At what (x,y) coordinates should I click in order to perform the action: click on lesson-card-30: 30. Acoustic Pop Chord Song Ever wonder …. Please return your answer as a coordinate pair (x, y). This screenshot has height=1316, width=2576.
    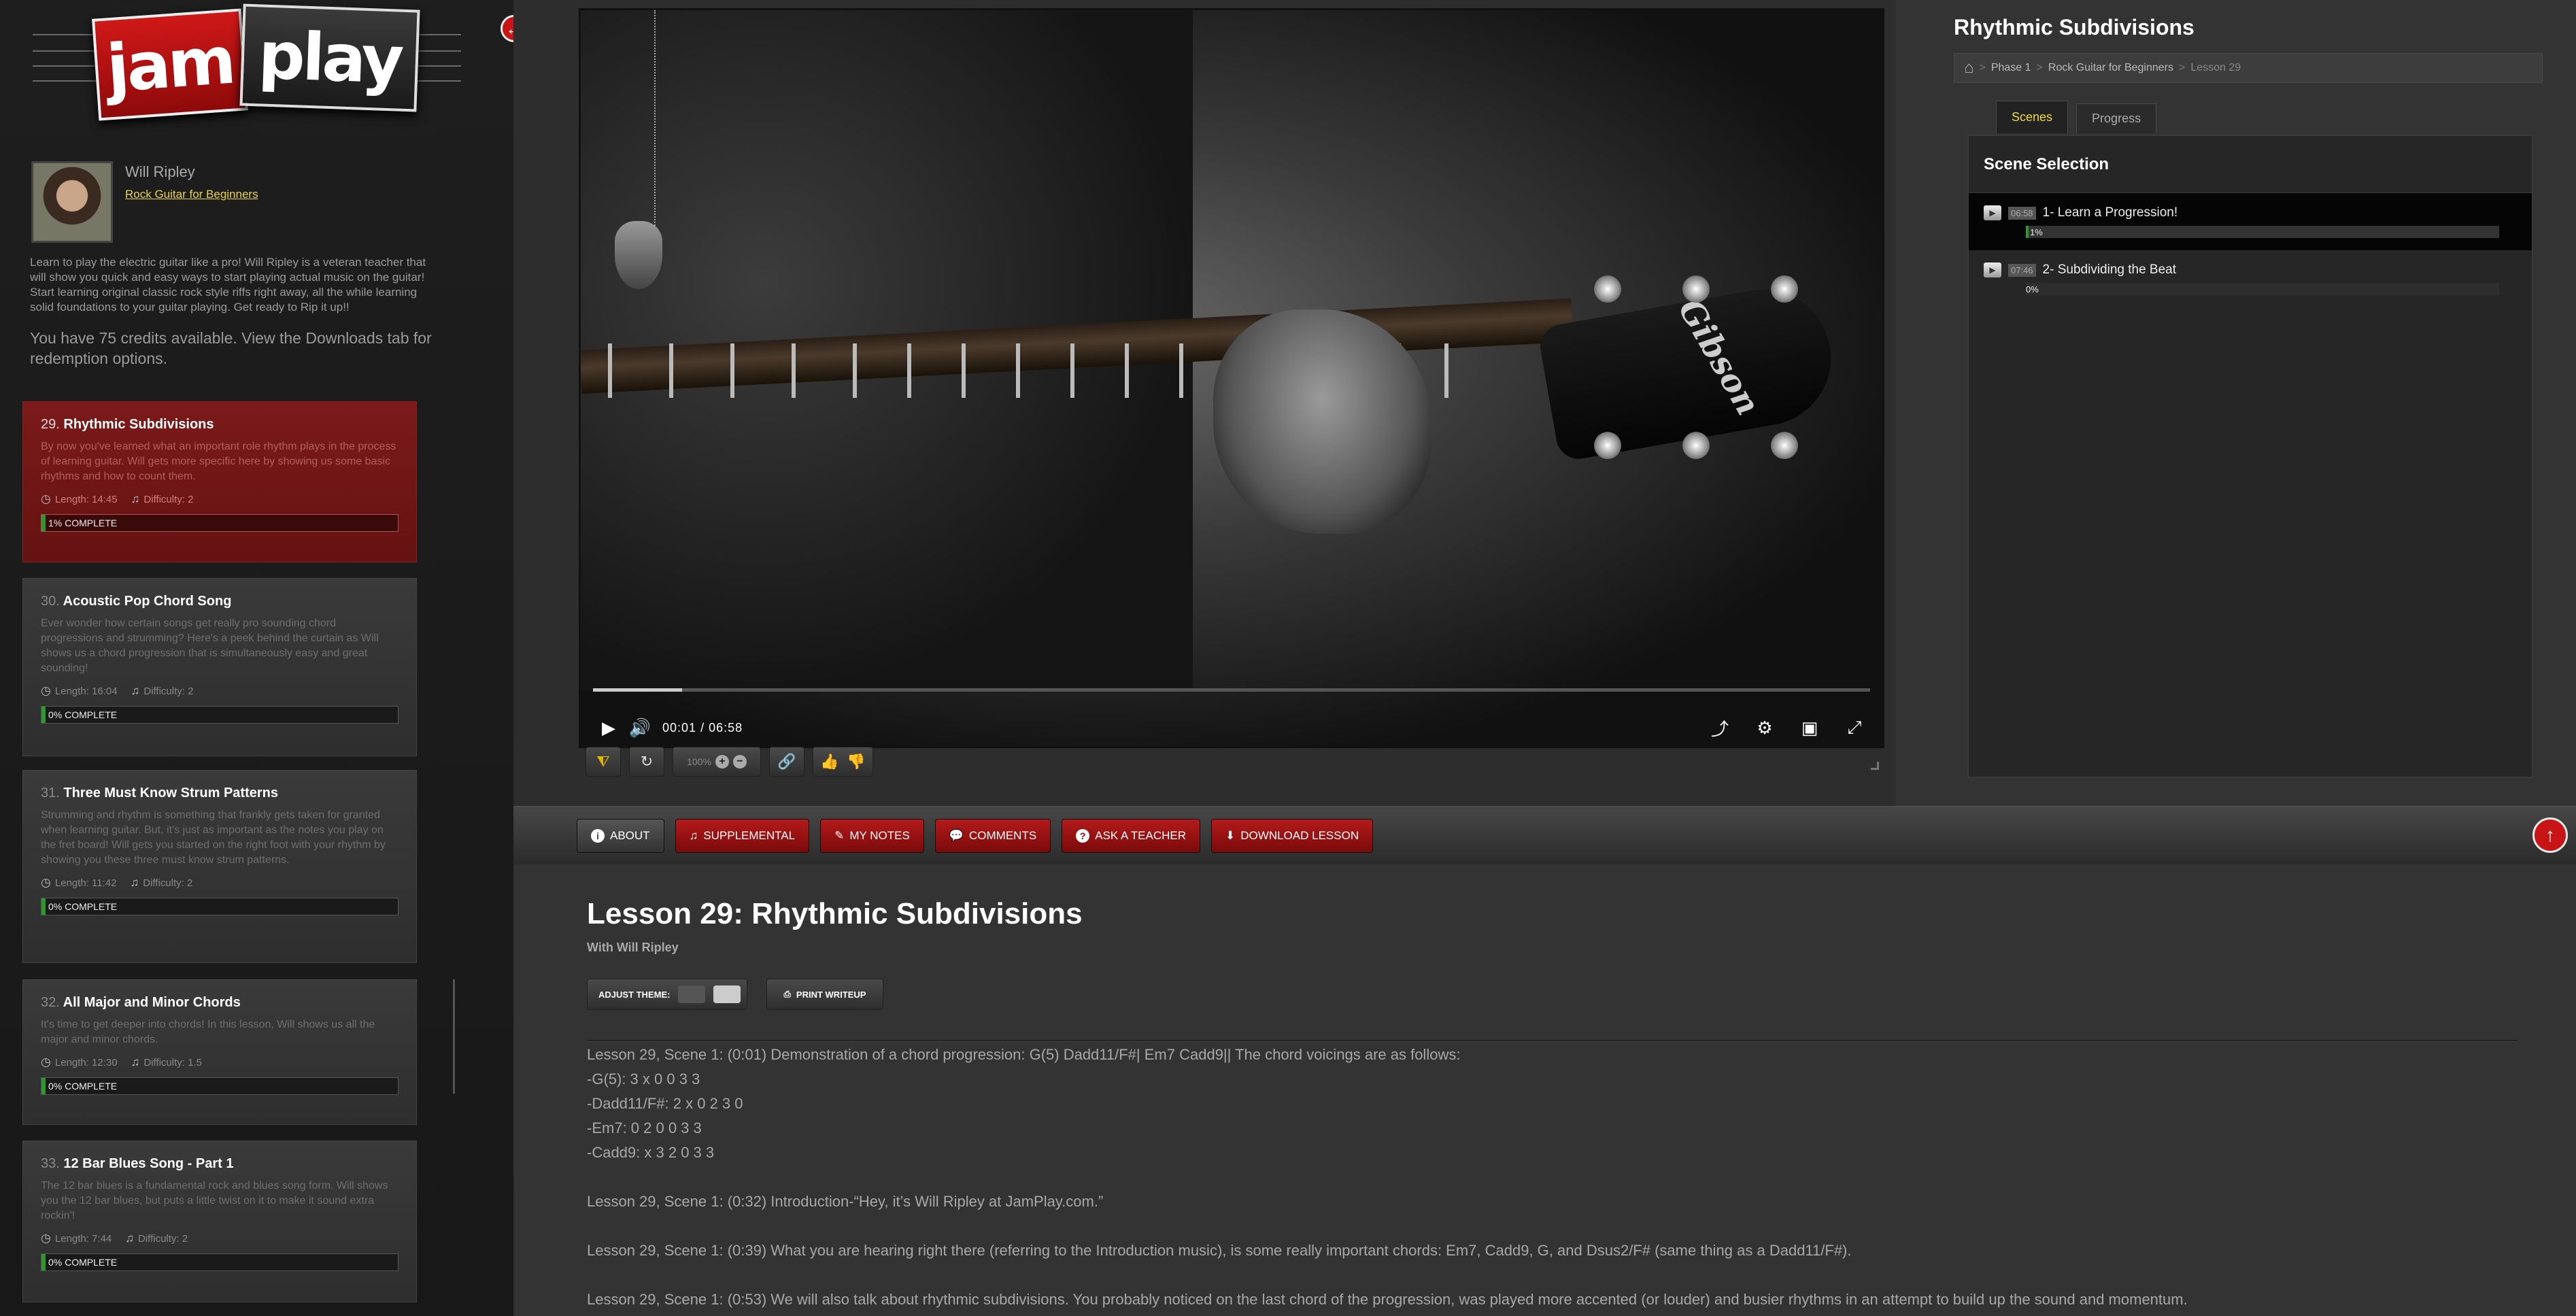
    Looking at the image, I should click on (219, 667).